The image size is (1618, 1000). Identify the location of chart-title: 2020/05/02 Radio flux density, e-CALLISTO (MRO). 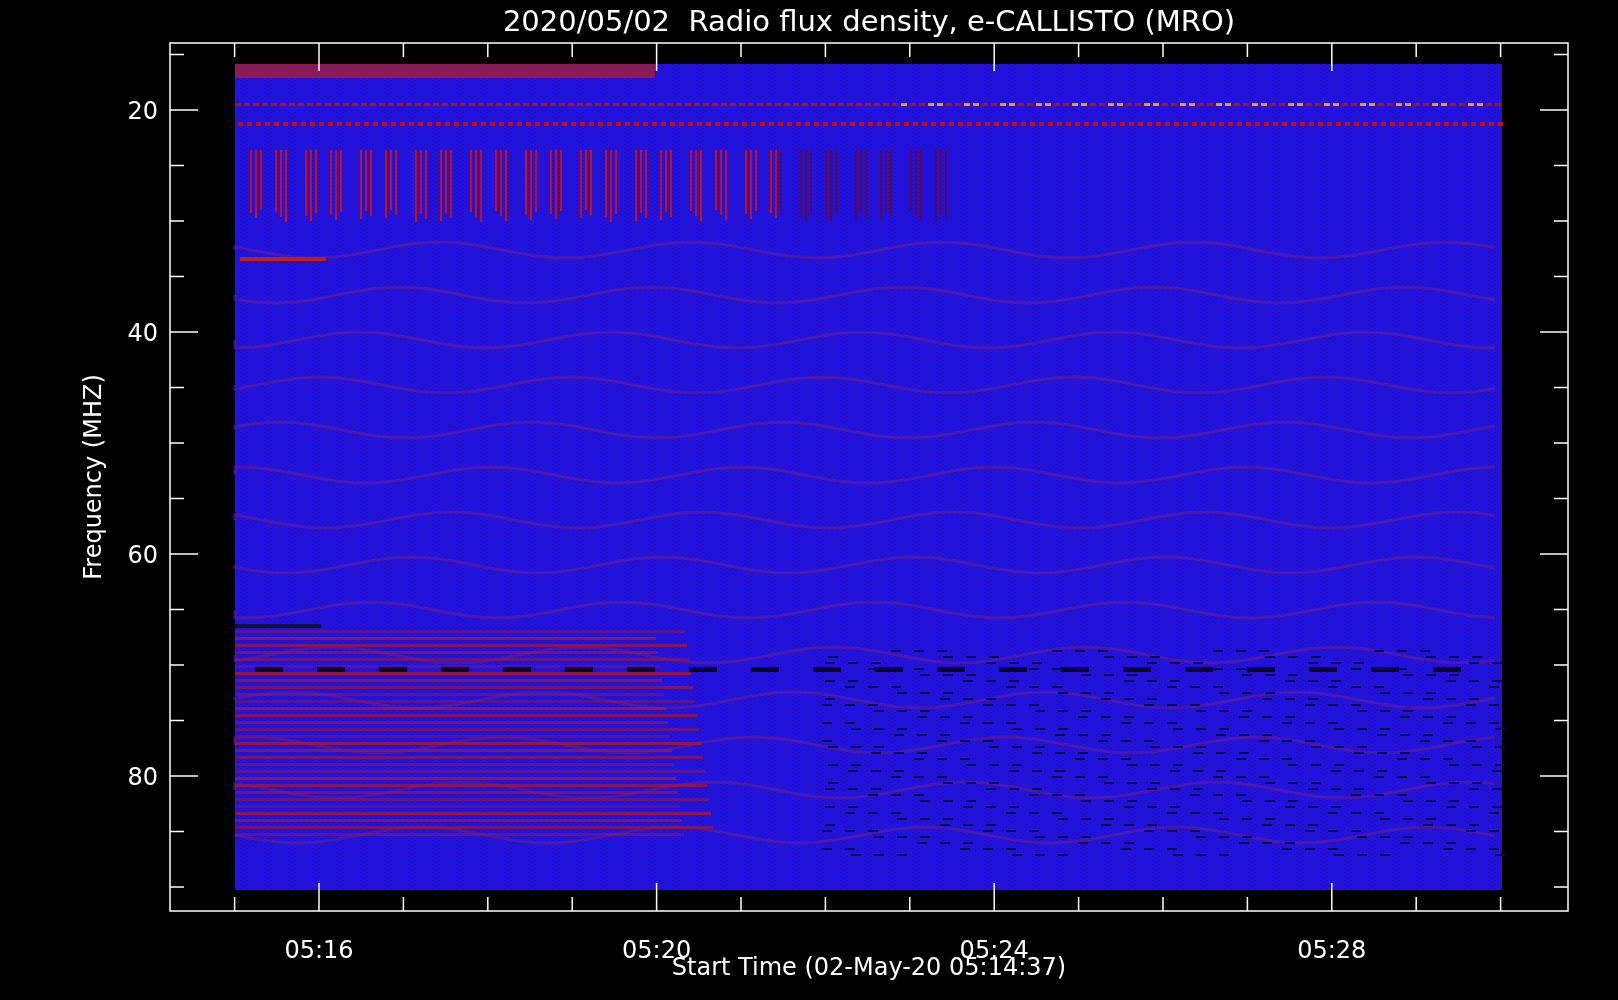
(869, 21).